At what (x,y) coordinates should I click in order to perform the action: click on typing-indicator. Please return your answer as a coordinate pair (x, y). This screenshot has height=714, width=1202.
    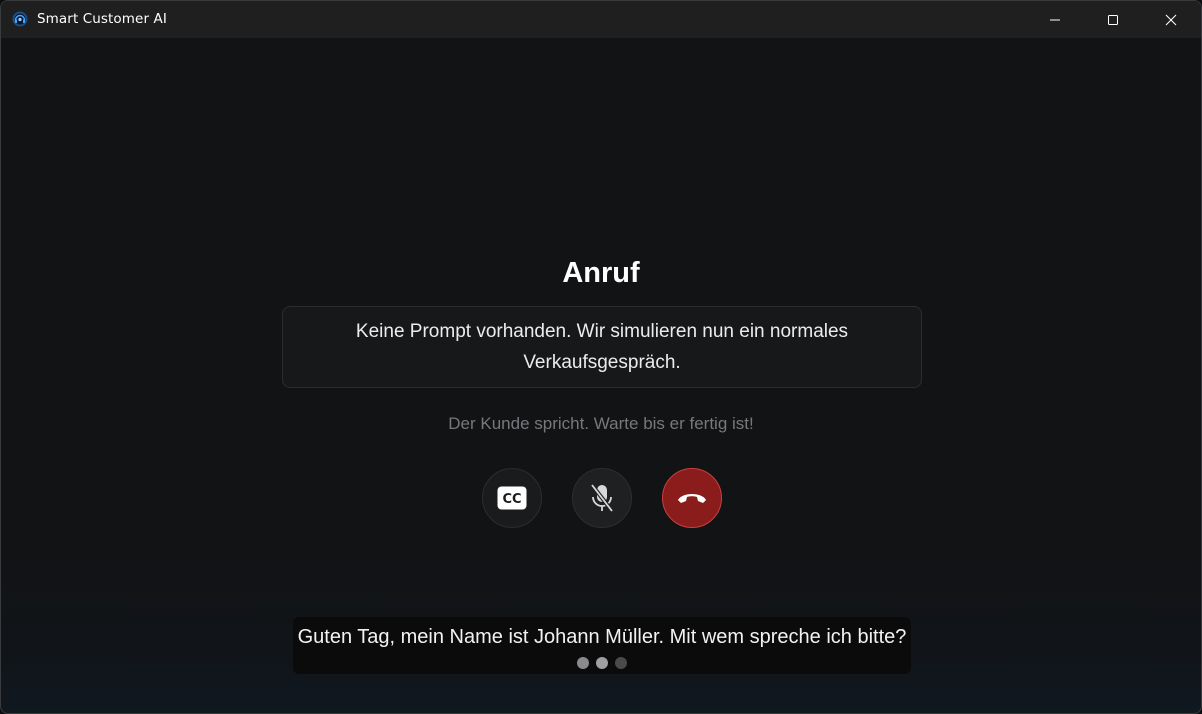
    Looking at the image, I should click on (602, 663).